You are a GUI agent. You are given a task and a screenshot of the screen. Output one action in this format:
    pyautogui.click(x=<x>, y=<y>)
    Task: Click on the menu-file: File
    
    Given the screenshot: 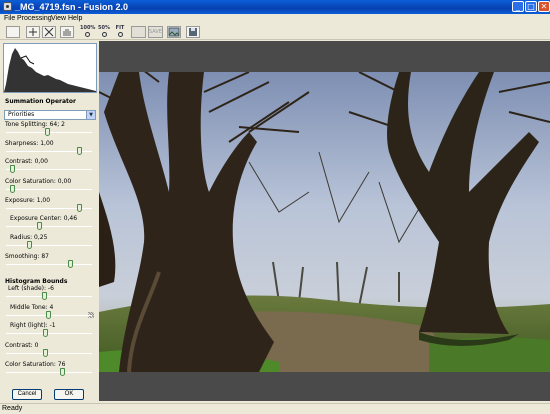 What is the action you would take?
    pyautogui.click(x=9, y=19)
    